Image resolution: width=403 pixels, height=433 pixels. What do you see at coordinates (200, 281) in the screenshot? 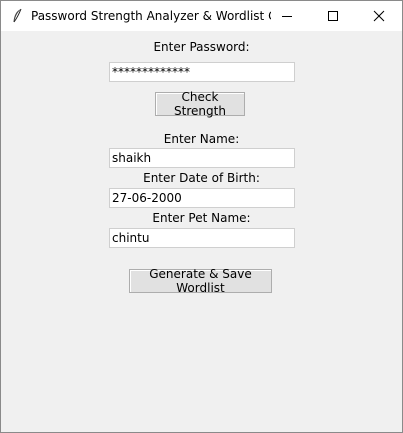
I see `generate-wordlist-button: Generate & Save Wordlist` at bounding box center [200, 281].